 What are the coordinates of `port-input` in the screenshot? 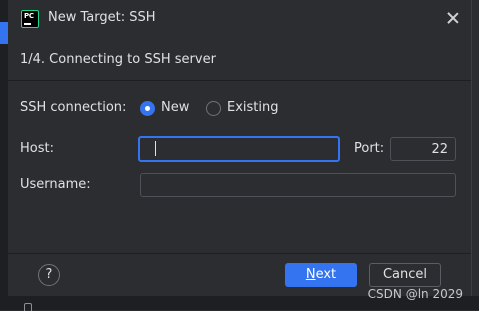 It's located at (423, 149).